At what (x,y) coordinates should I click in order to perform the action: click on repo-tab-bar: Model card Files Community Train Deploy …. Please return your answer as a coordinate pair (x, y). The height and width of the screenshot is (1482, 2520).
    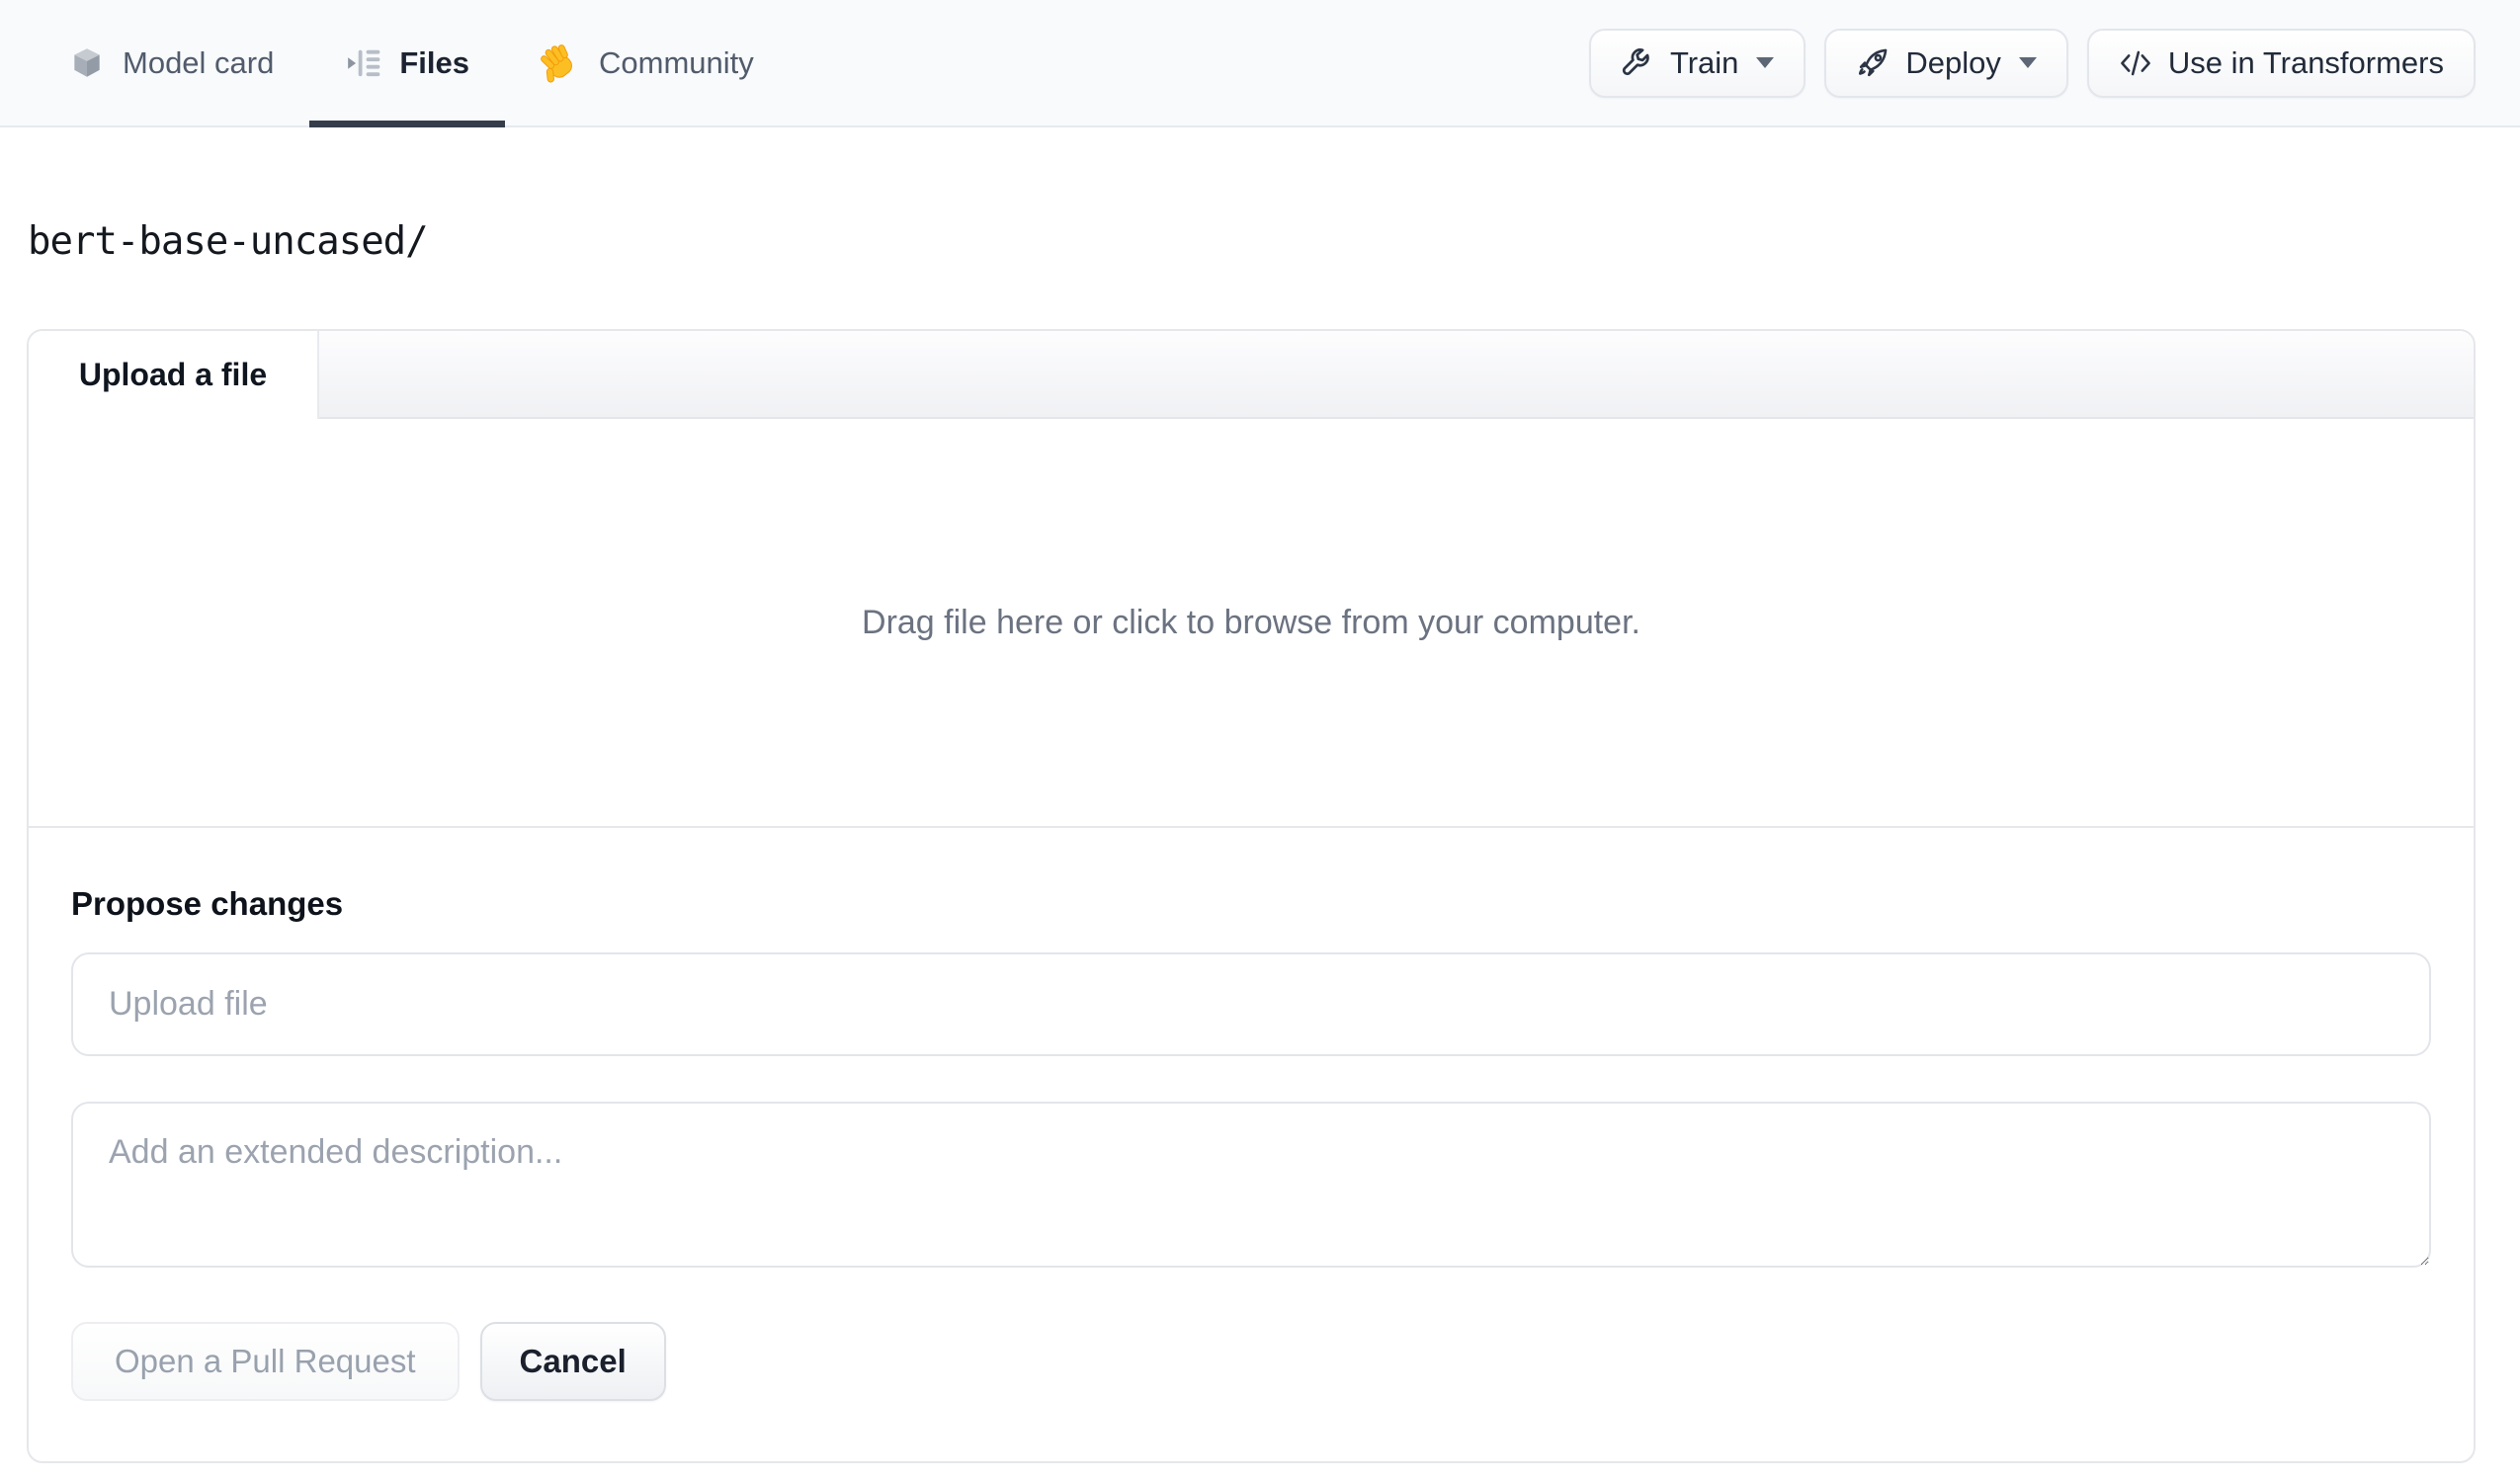
    Looking at the image, I should click on (1260, 63).